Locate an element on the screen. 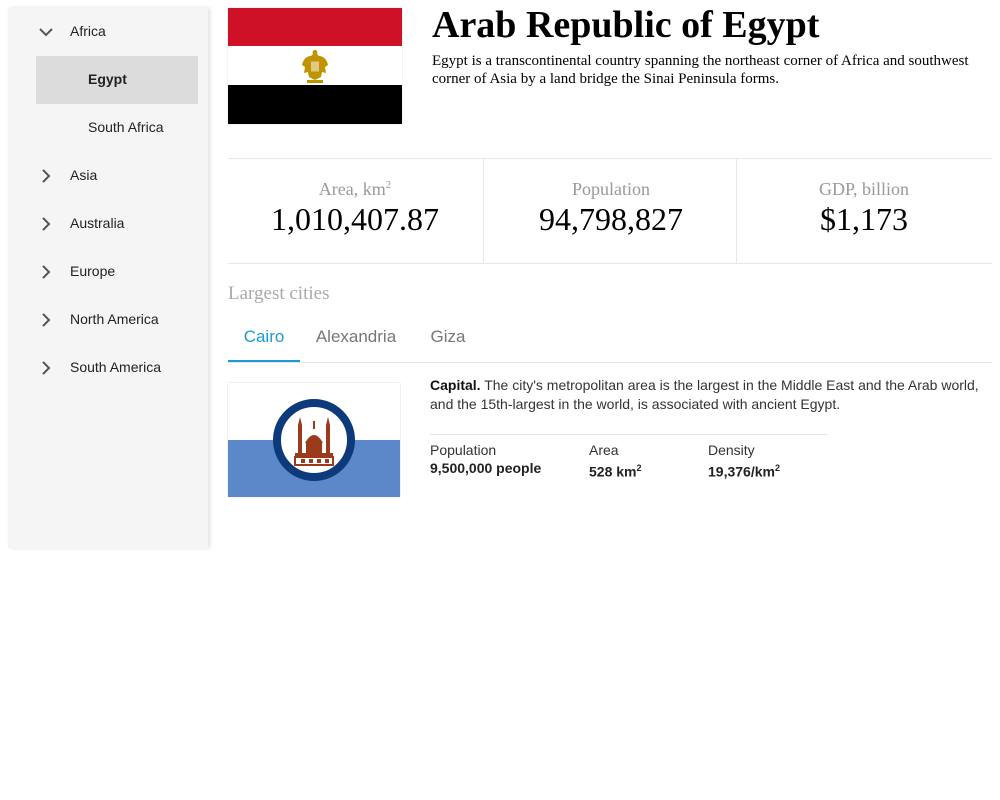 This screenshot has width=1000, height=800. stat-gdp: GDP, billion $1,173 is located at coordinates (863, 211).